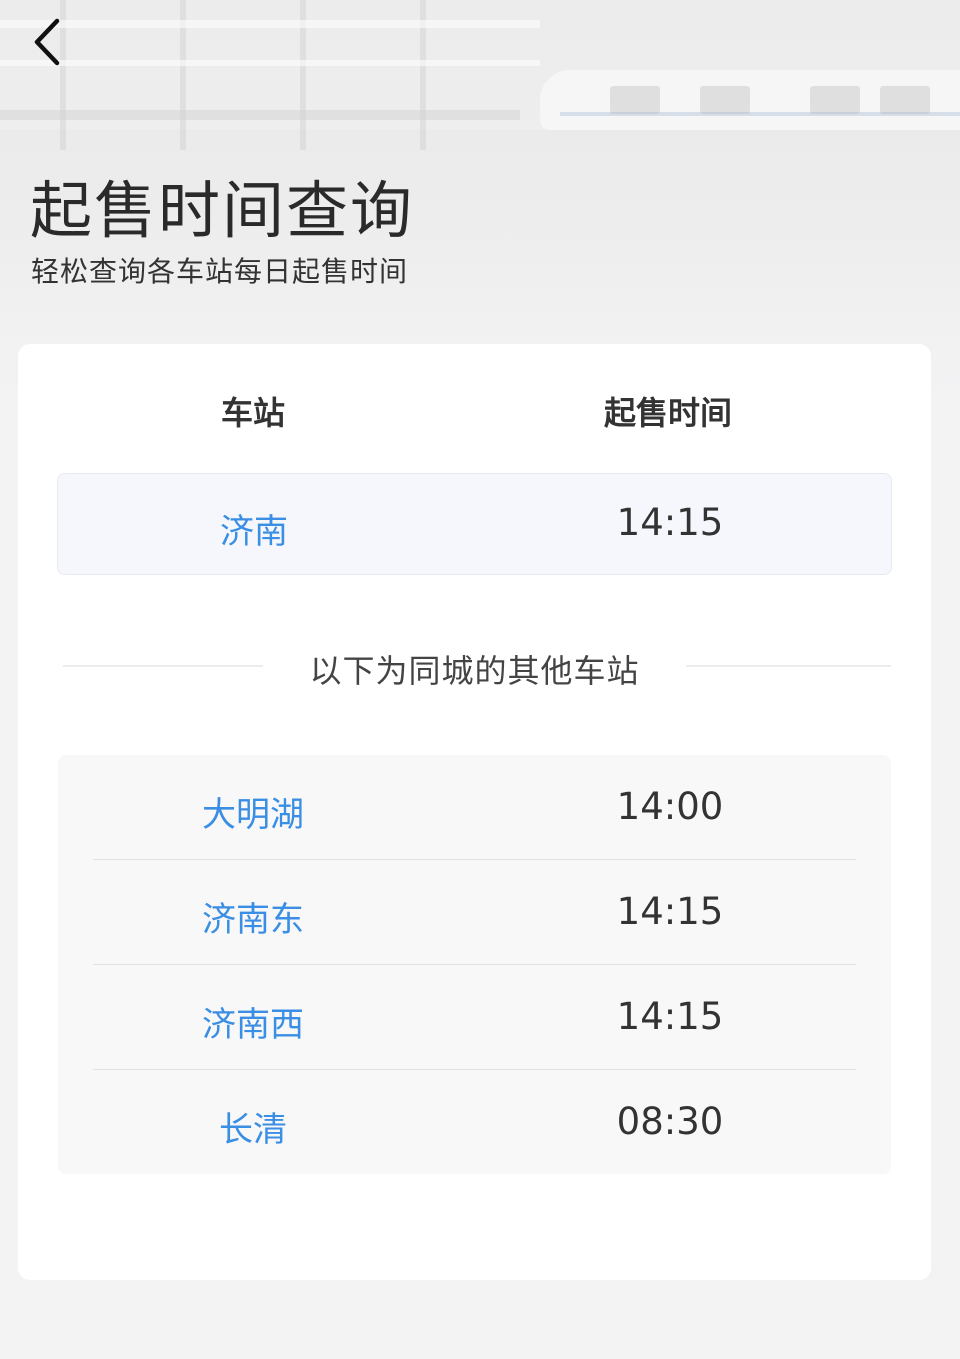 The width and height of the screenshot is (960, 1359). What do you see at coordinates (253, 811) in the screenshot?
I see `station-link: 大明湖` at bounding box center [253, 811].